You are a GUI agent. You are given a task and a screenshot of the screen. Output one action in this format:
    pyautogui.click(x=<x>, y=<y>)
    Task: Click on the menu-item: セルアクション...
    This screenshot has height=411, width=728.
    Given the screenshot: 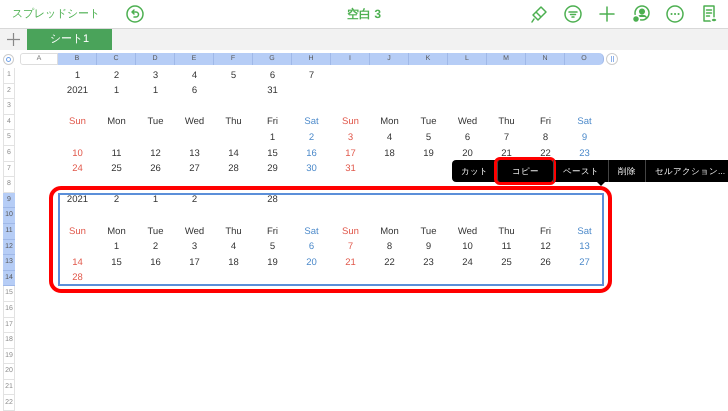 What is the action you would take?
    pyautogui.click(x=686, y=171)
    